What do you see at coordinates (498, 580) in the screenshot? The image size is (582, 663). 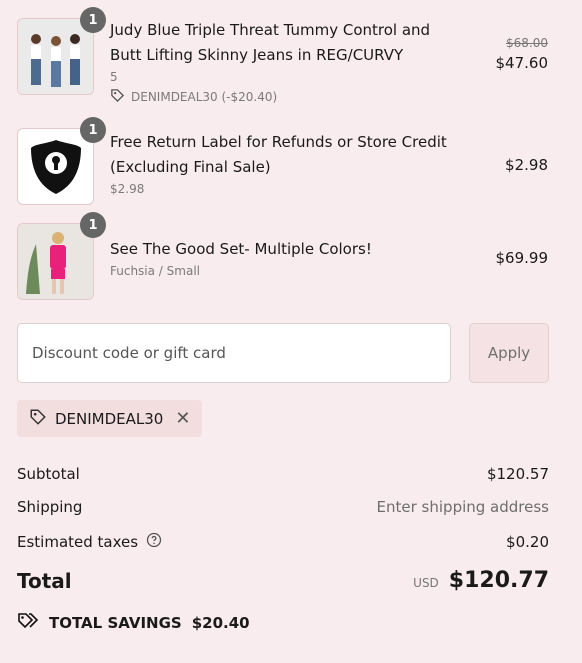 I see `total-value: $120.77` at bounding box center [498, 580].